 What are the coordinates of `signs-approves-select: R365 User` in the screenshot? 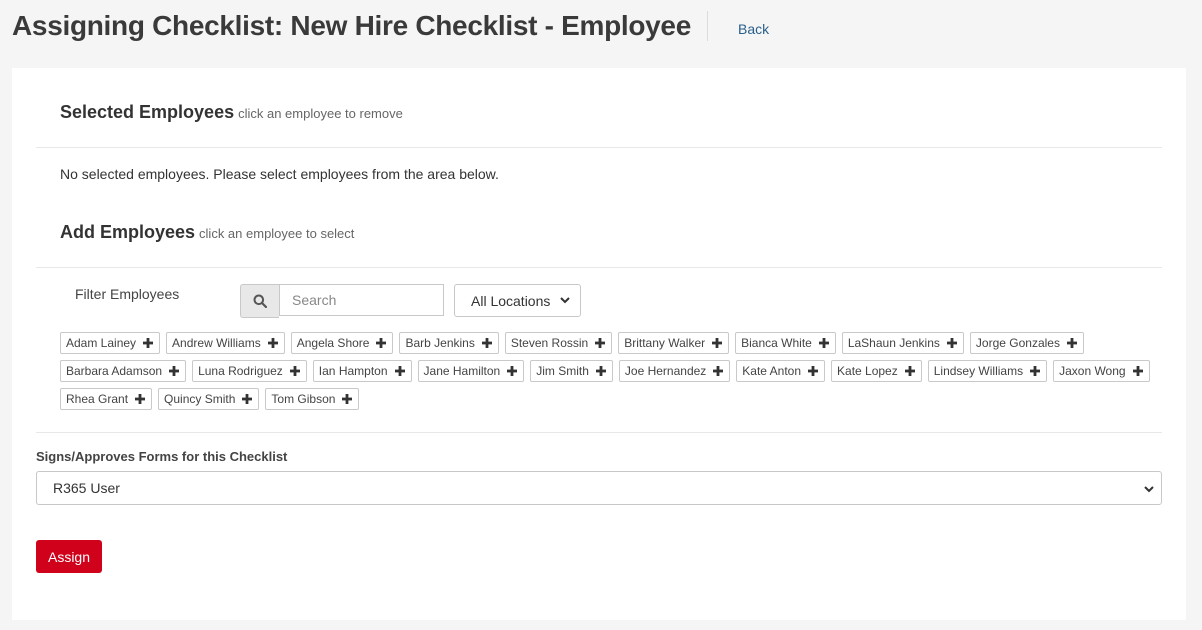 It's located at (599, 488).